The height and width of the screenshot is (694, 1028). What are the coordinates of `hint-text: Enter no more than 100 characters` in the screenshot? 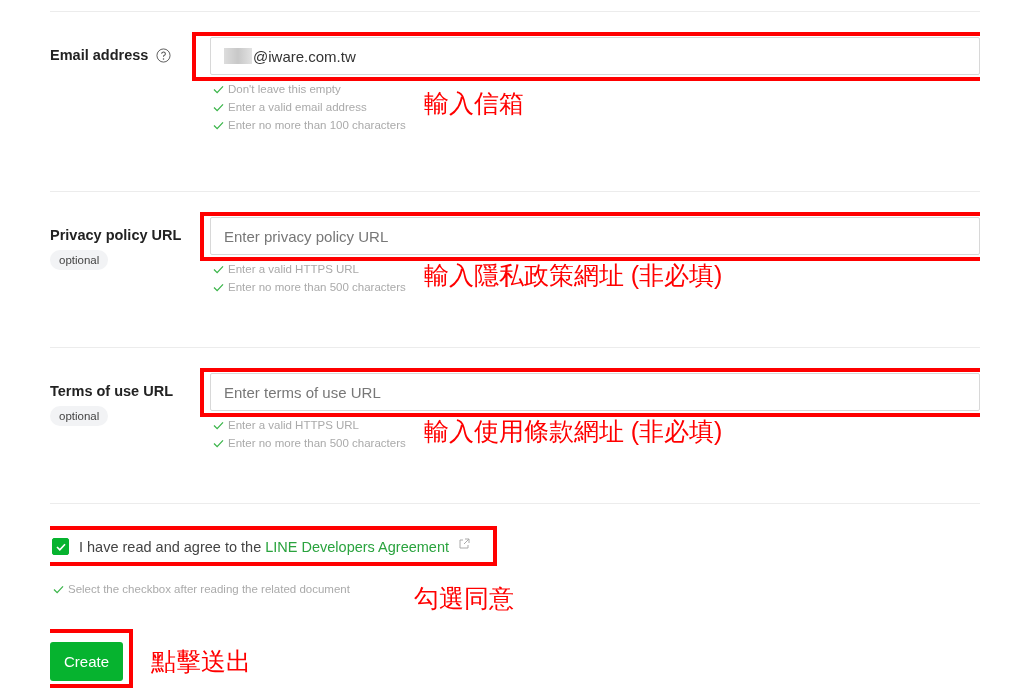 It's located at (317, 125).